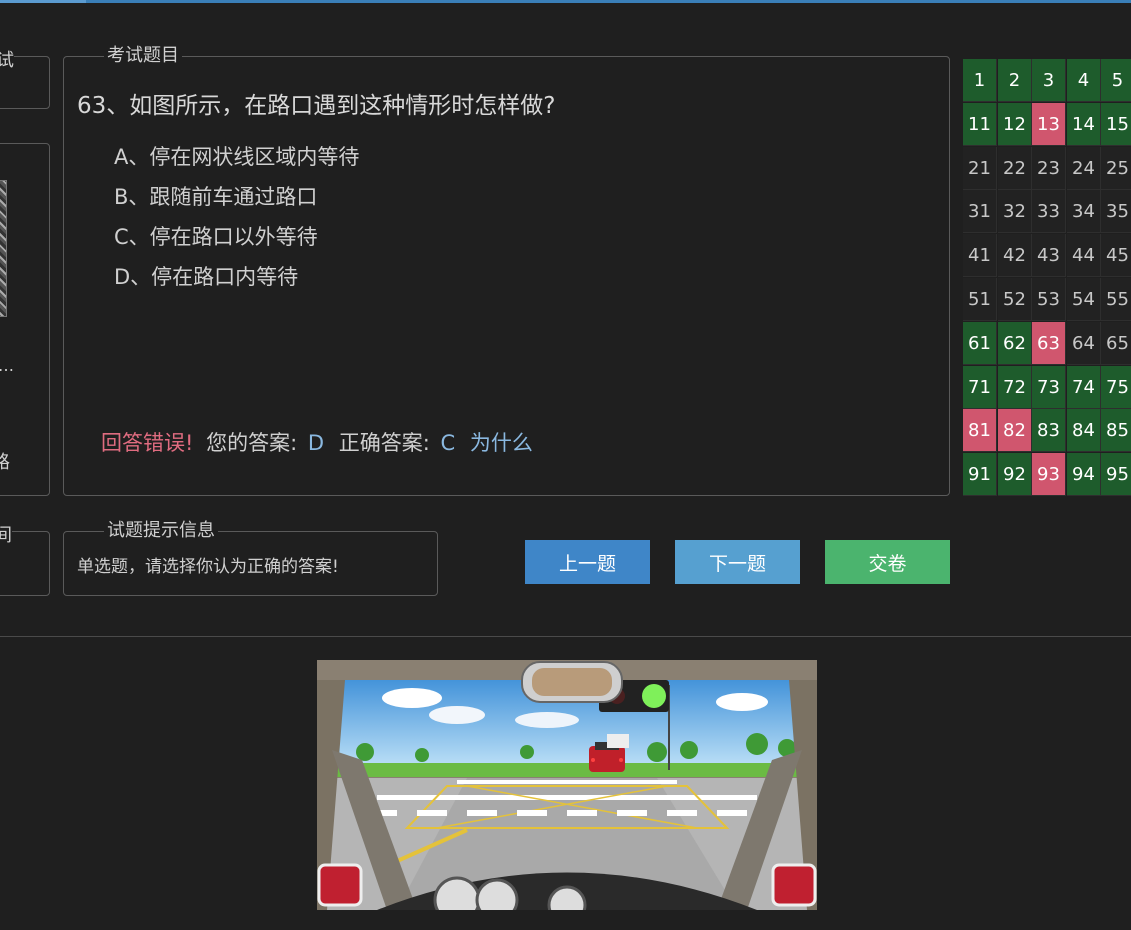 Image resolution: width=1131 pixels, height=930 pixels. What do you see at coordinates (215, 196) in the screenshot?
I see `option-b: B、跟随前车通过路口` at bounding box center [215, 196].